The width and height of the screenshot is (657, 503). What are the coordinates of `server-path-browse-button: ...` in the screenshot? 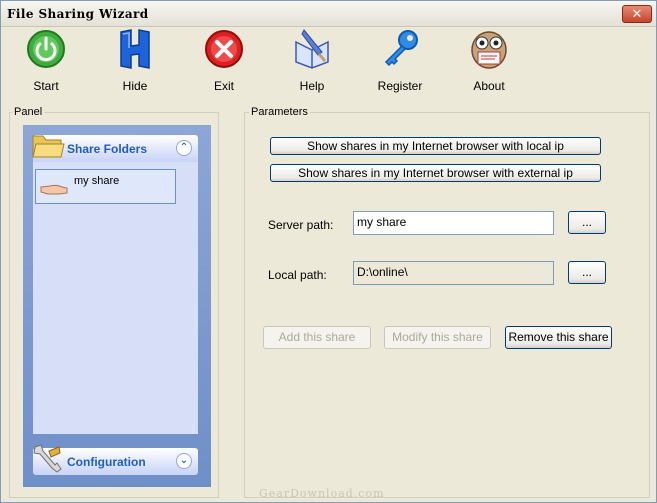 It's located at (587, 222).